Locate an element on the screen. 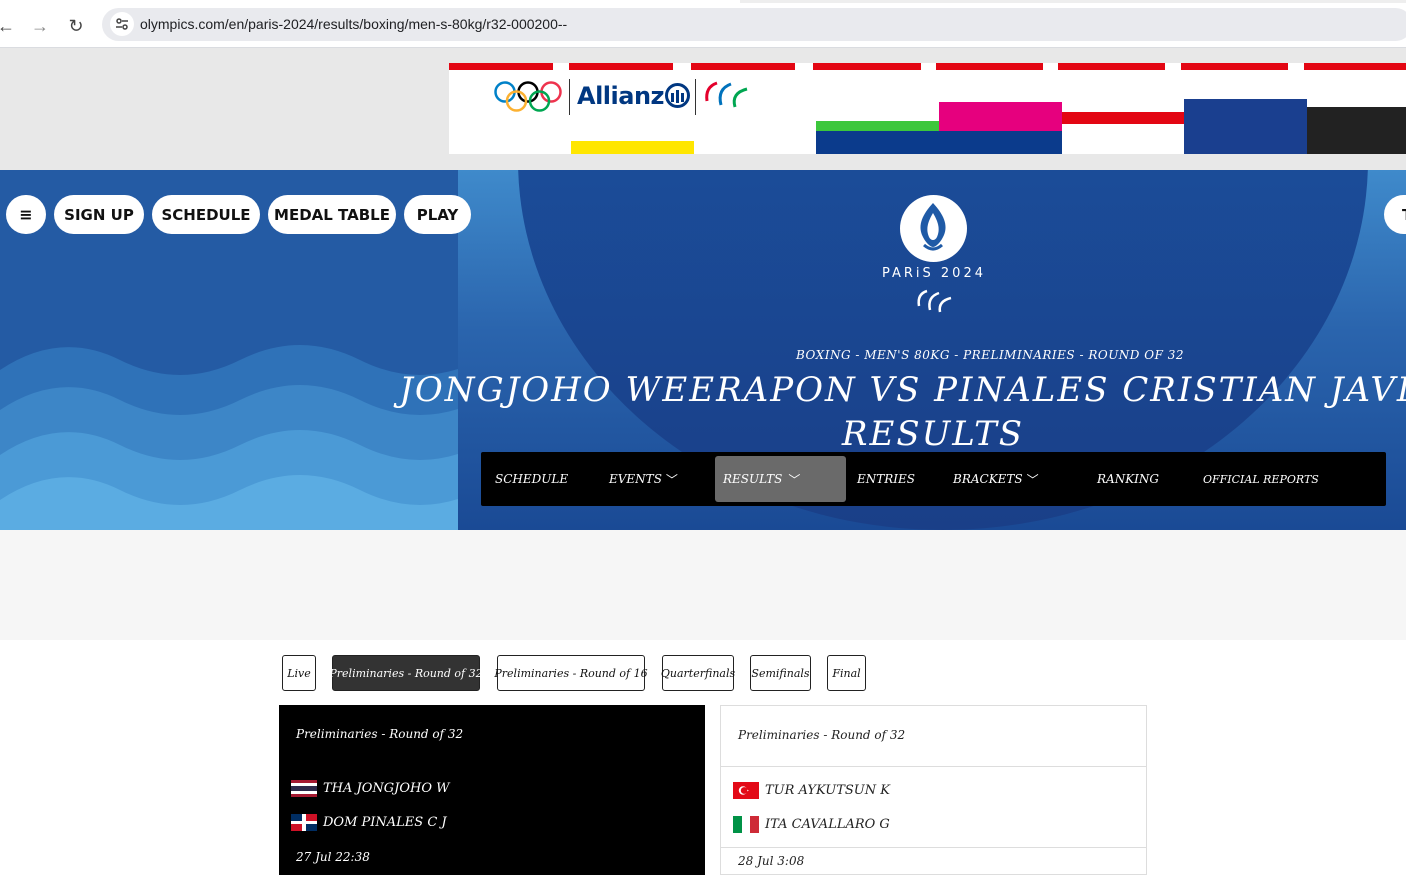  paris-2024-wordmark: PARiS 2024 is located at coordinates (933, 273).